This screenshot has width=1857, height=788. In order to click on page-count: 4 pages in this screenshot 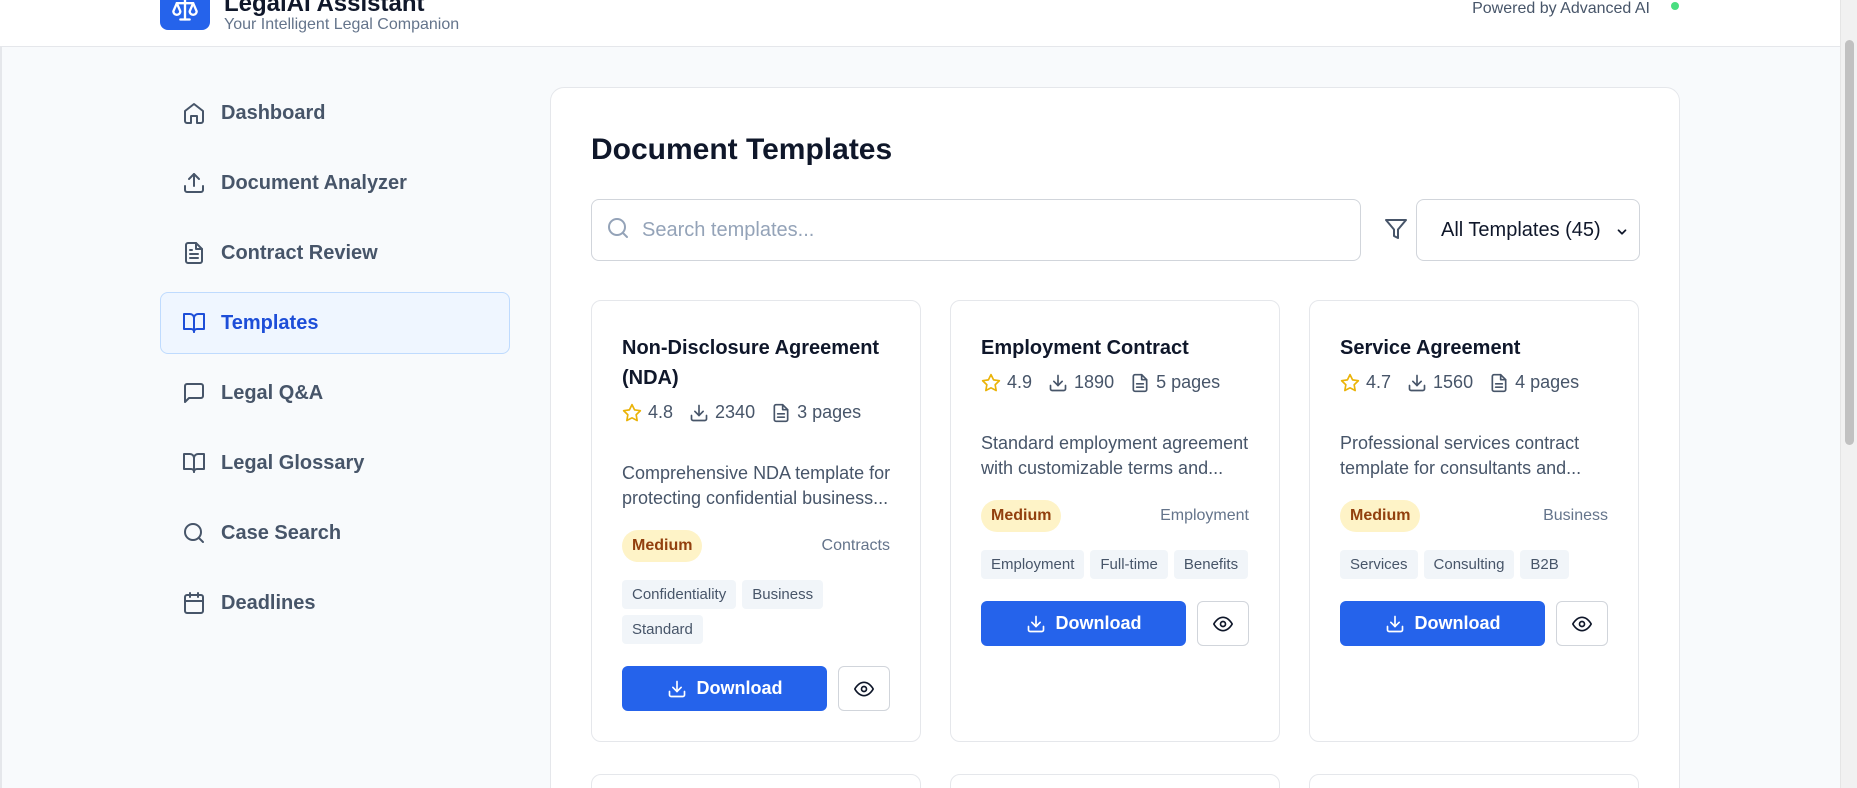, I will do `click(1547, 382)`.